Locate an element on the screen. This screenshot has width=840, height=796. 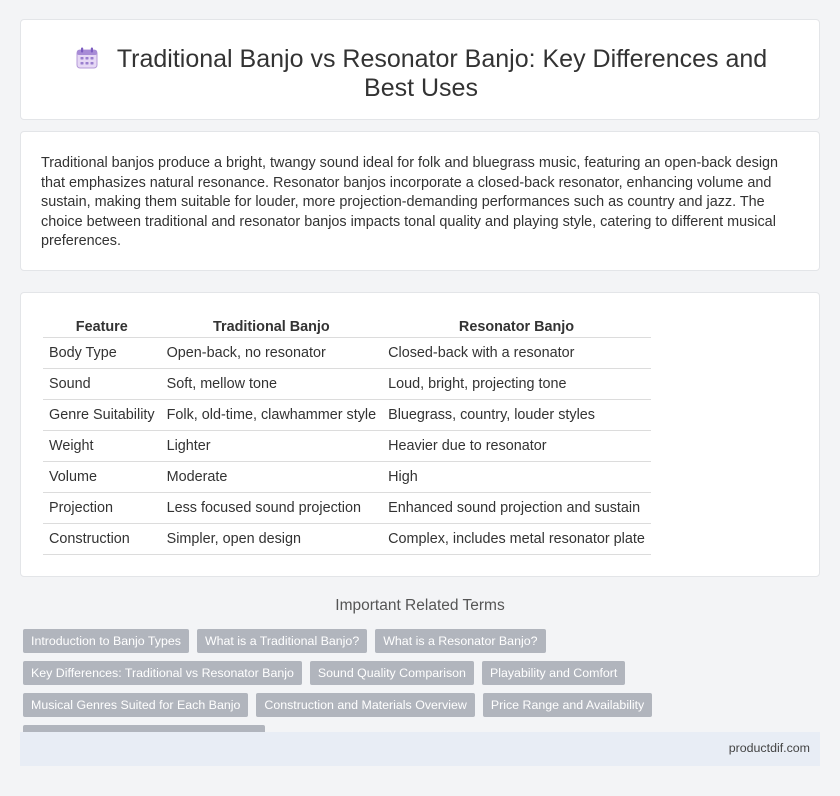
table-row: Volume Moderate High is located at coordinates (347, 477).